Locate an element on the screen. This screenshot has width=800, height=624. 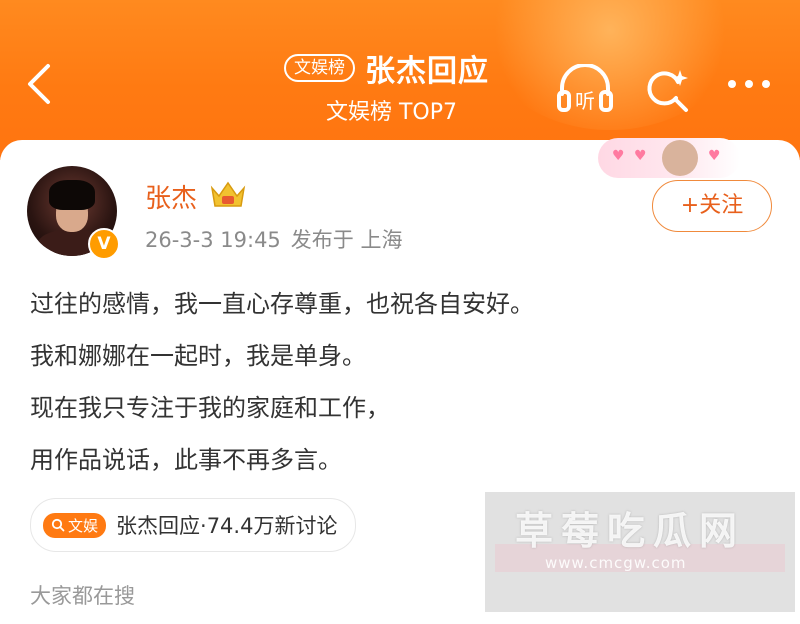
ranking-subtitle: 文娱榜 TOP7 is located at coordinates (391, 110).